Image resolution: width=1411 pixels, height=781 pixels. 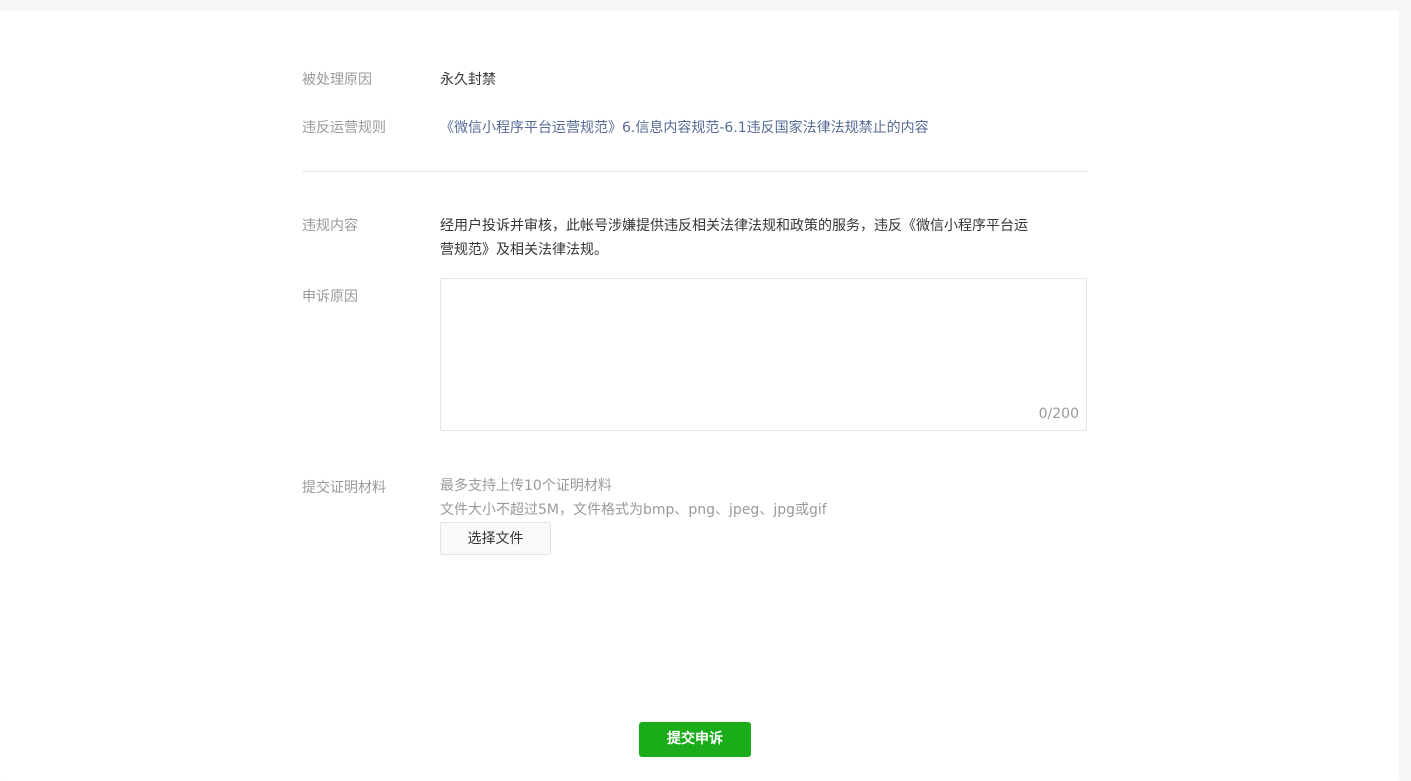 I want to click on evidence-hint-format: 文件大小不超过5M，文件格式为bmp、png、jpeg、jpg或gif, so click(x=633, y=510).